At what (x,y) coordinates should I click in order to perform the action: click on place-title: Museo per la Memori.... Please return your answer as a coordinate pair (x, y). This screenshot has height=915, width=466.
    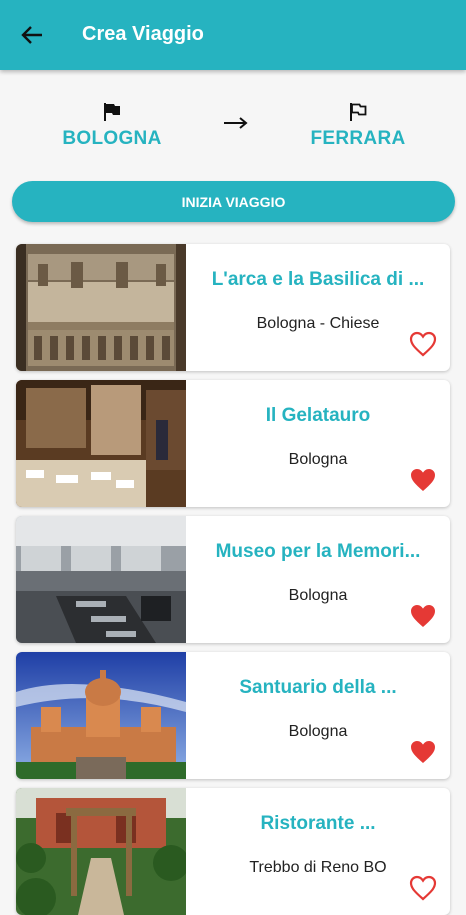
    Looking at the image, I should click on (318, 551).